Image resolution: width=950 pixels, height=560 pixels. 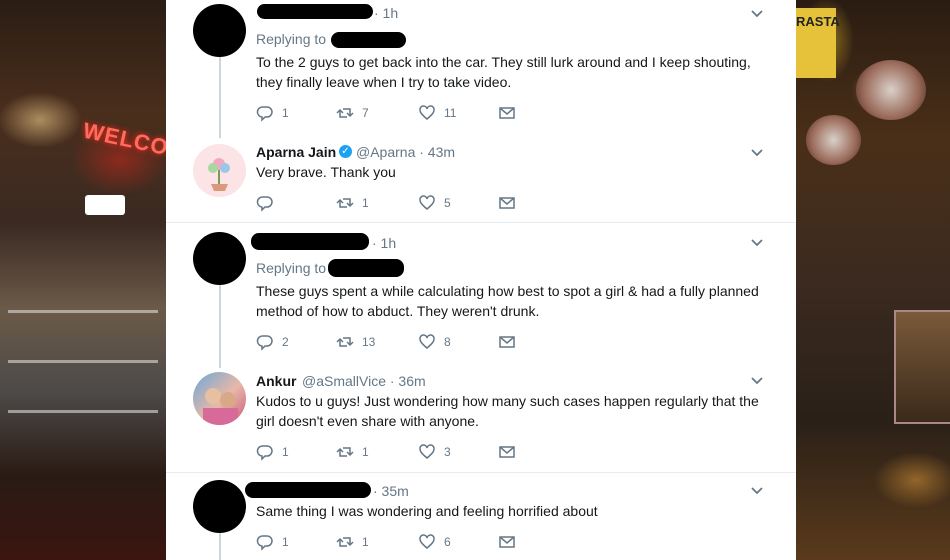 What do you see at coordinates (447, 542) in the screenshot?
I see `like-count: 6` at bounding box center [447, 542].